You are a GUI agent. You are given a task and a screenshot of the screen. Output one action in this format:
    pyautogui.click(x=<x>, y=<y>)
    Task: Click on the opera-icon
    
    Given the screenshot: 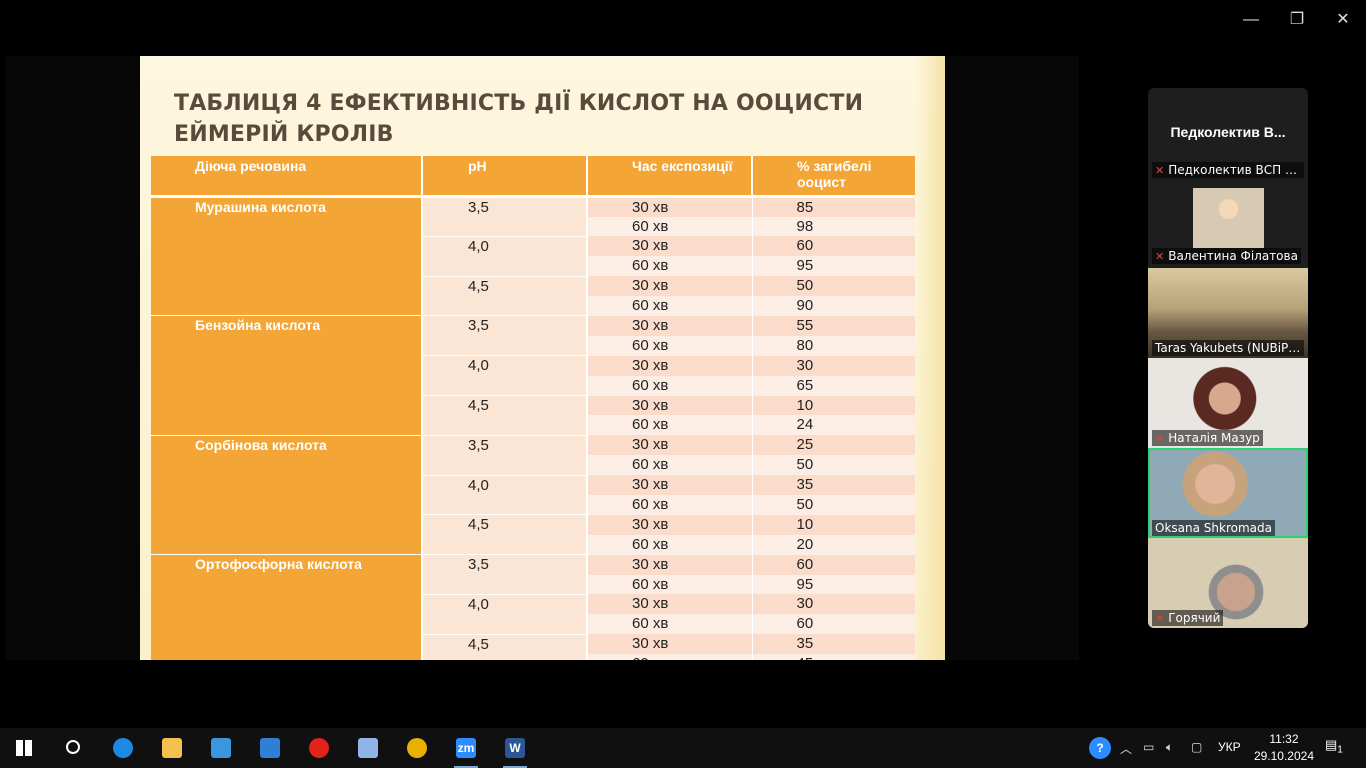 What is the action you would take?
    pyautogui.click(x=319, y=748)
    